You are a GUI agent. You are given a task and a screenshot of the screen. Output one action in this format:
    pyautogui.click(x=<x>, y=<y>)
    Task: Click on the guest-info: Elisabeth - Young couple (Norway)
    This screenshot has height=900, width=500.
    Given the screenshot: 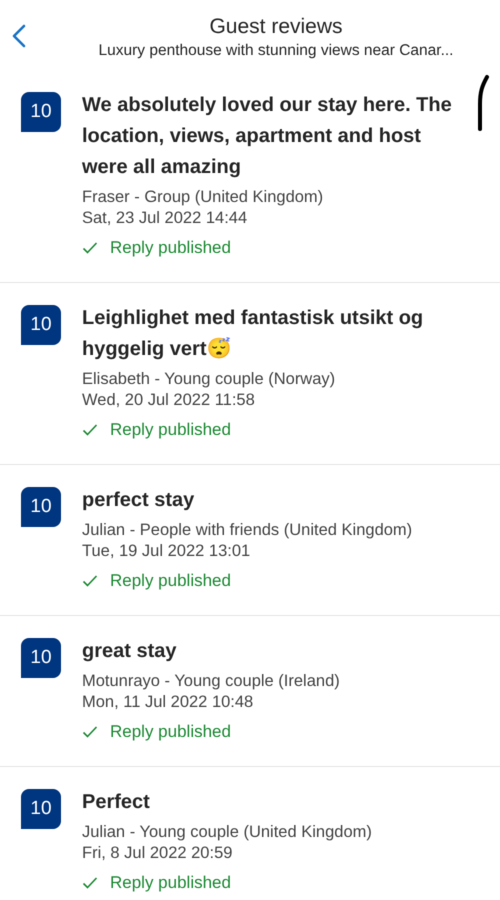 What is the action you would take?
    pyautogui.click(x=209, y=379)
    